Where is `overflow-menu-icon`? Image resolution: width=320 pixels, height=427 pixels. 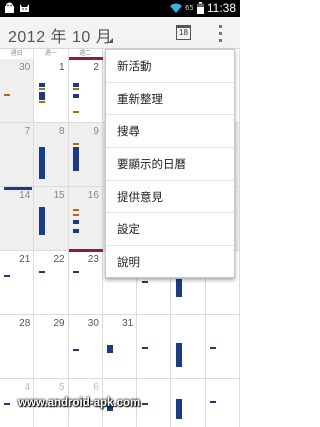 overflow-menu-icon is located at coordinates (220, 33).